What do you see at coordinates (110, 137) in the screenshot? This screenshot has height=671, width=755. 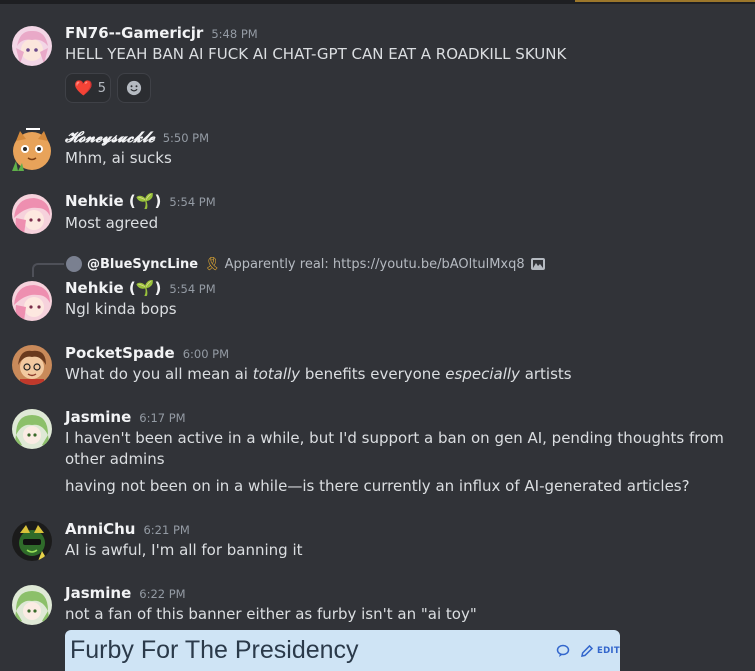 I see `username: 𝓗𝓸𝓷𝓮𝔂𝓼𝓾𝓬𝓴𝓵𝓮` at bounding box center [110, 137].